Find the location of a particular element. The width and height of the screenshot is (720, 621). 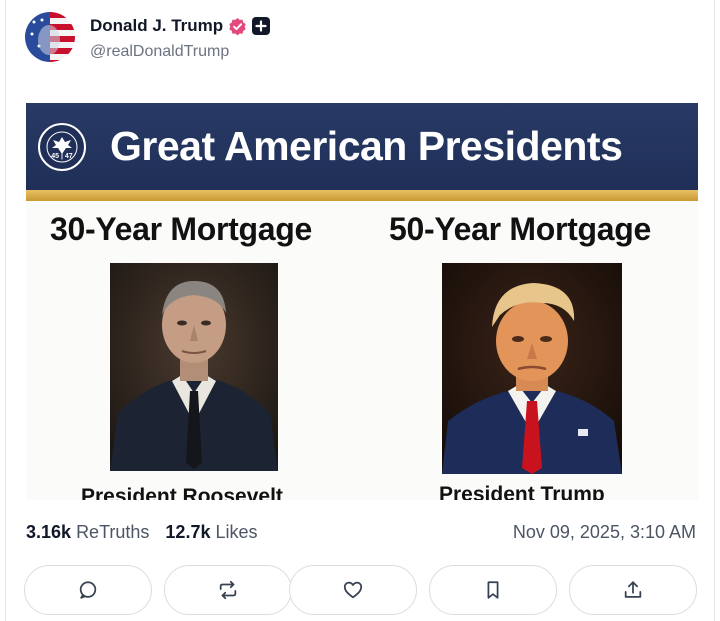

verified-badge-icon is located at coordinates (237, 26).